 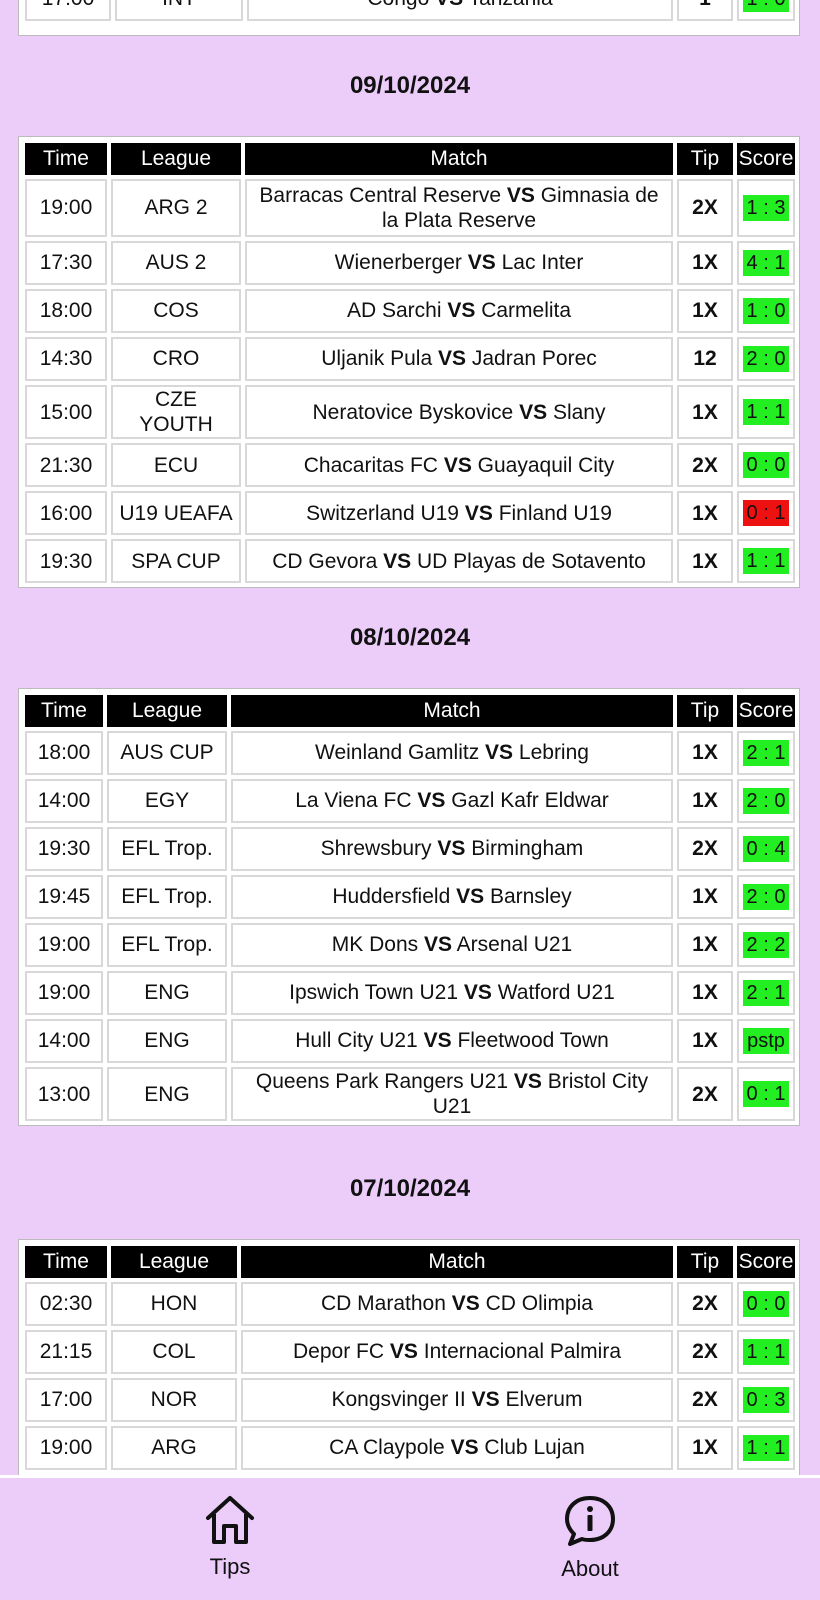 What do you see at coordinates (382, 1081) in the screenshot?
I see `home-team: Queens Park Rangers U21` at bounding box center [382, 1081].